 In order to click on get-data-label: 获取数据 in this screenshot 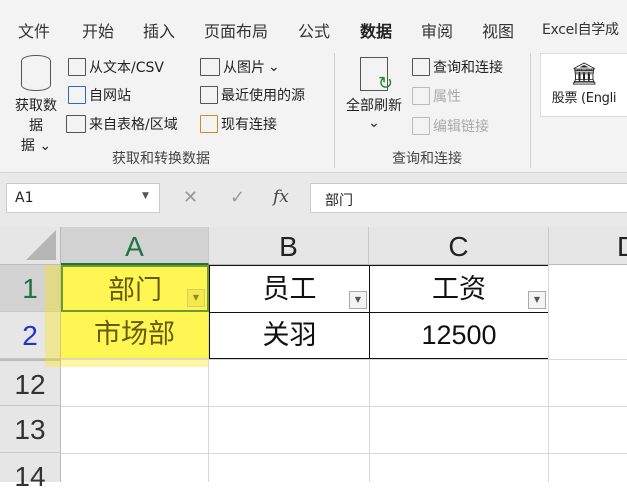, I will do `click(36, 116)`.